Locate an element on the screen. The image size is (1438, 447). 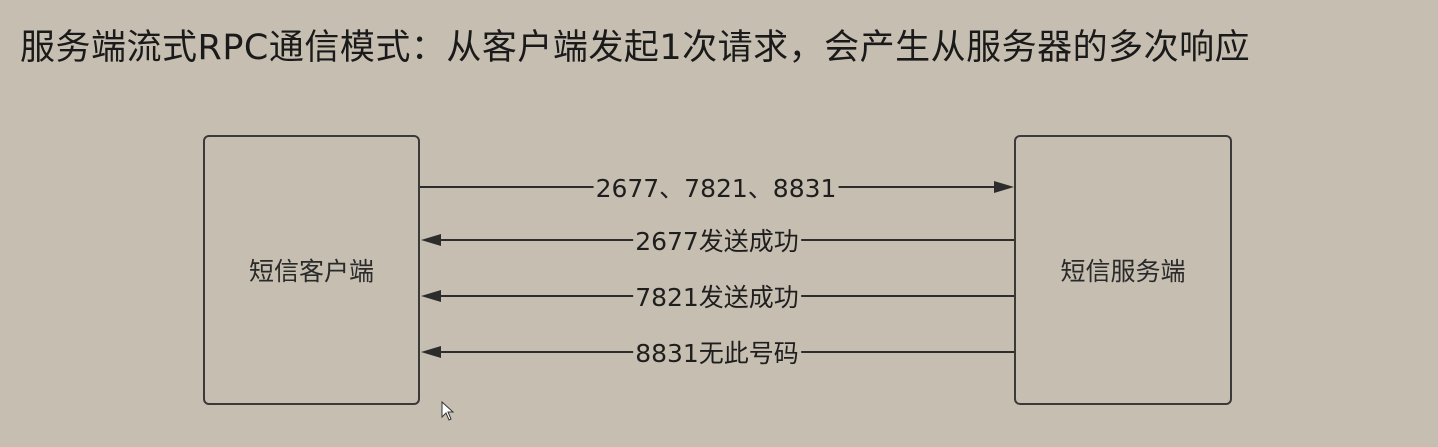
arrow-pointer-icon is located at coordinates (448, 411).